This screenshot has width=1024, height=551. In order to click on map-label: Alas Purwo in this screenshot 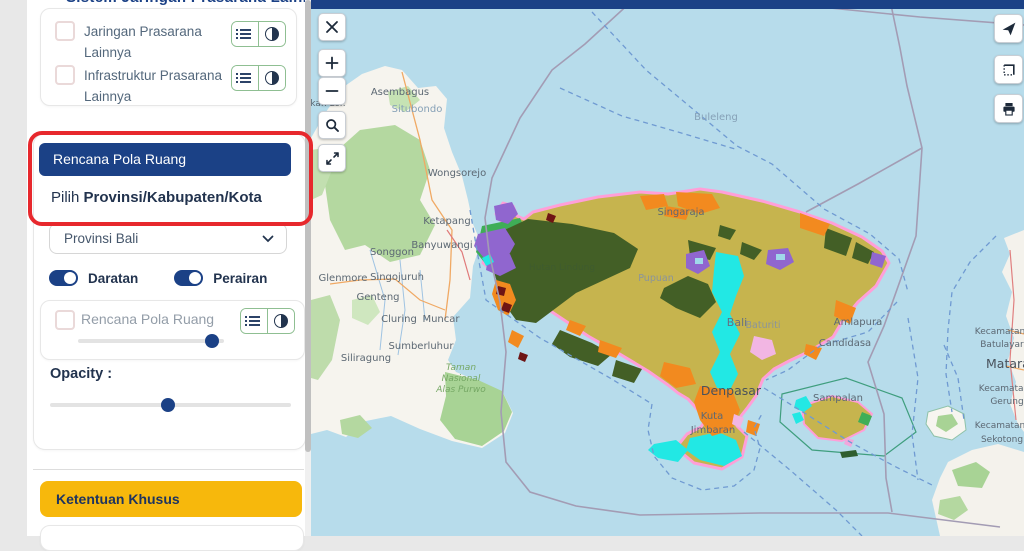, I will do `click(460, 390)`.